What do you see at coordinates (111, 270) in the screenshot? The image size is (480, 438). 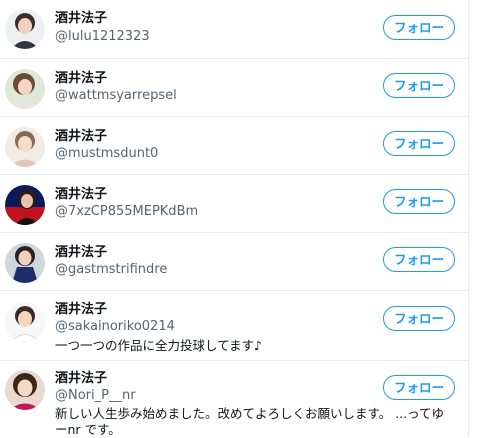 I see `user-handle: @gastmstrifindre` at bounding box center [111, 270].